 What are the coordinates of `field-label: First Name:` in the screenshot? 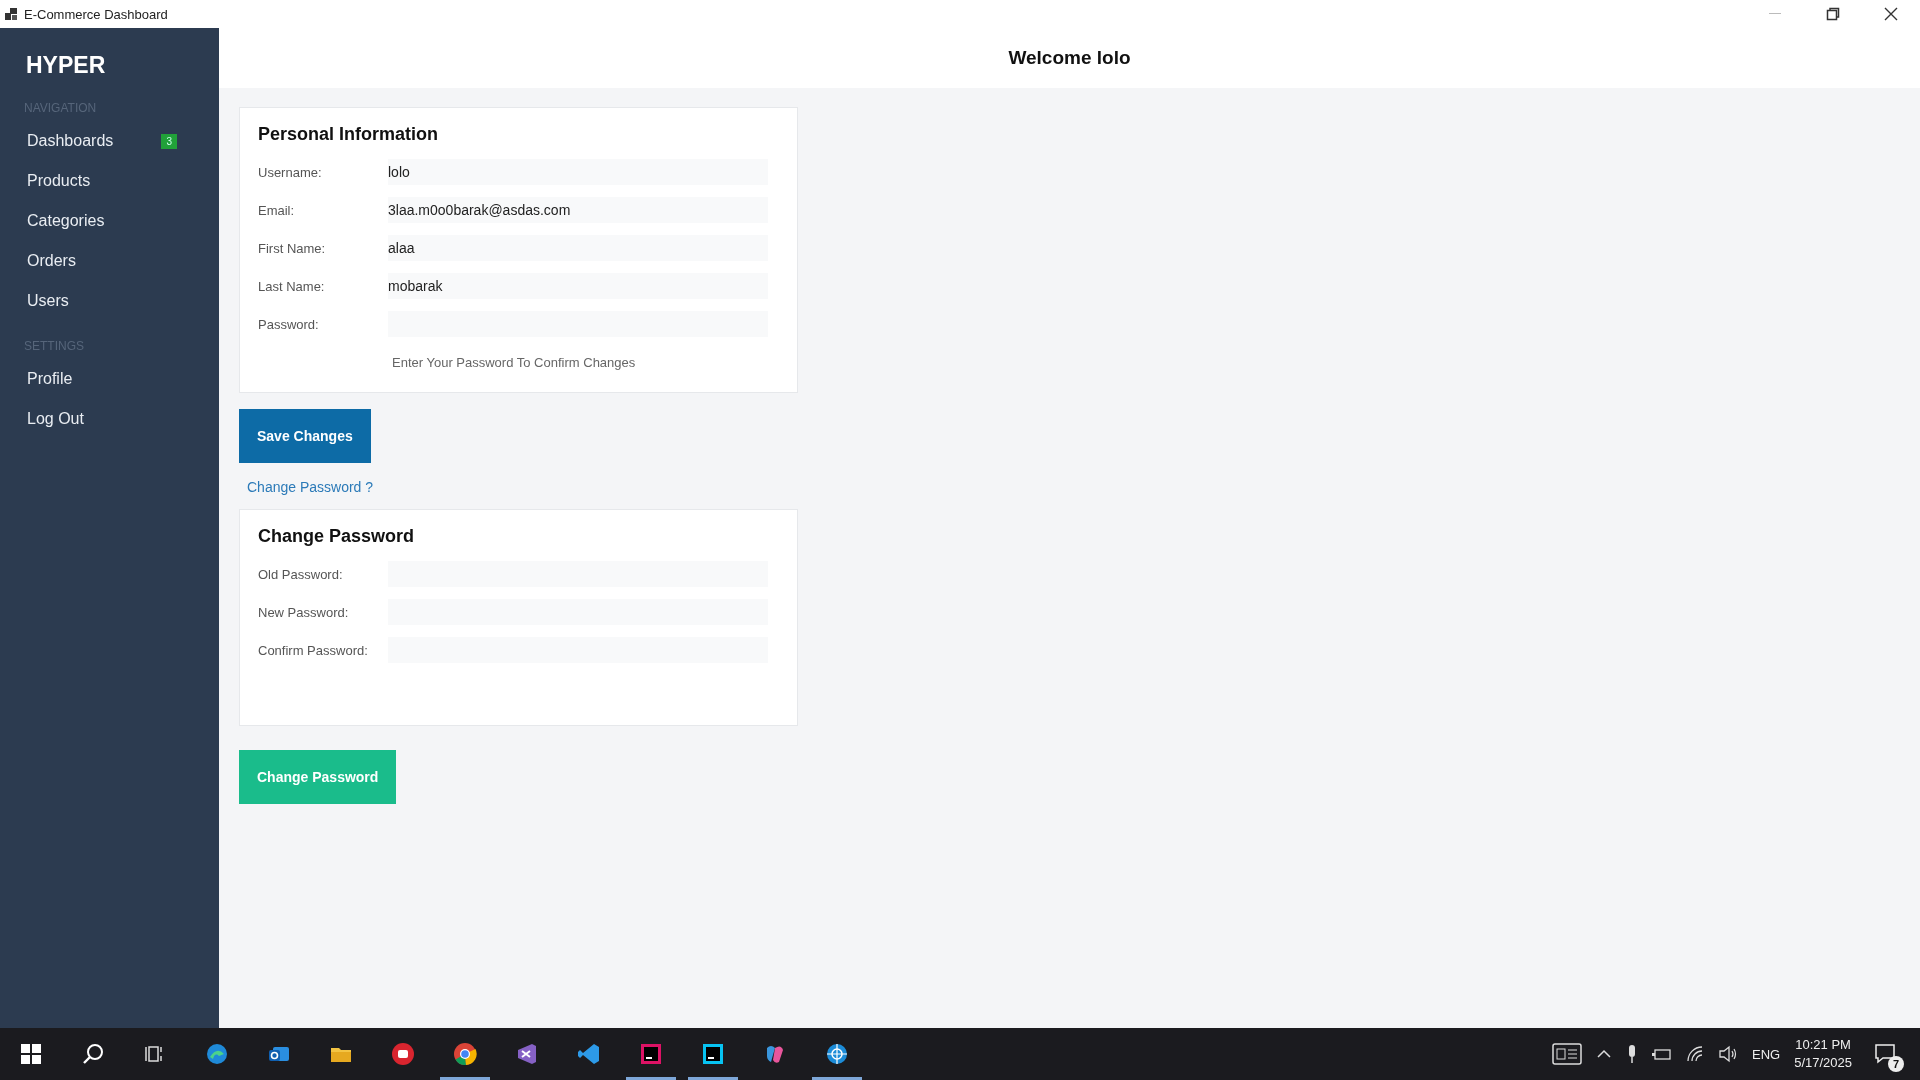 It's located at (292, 248).